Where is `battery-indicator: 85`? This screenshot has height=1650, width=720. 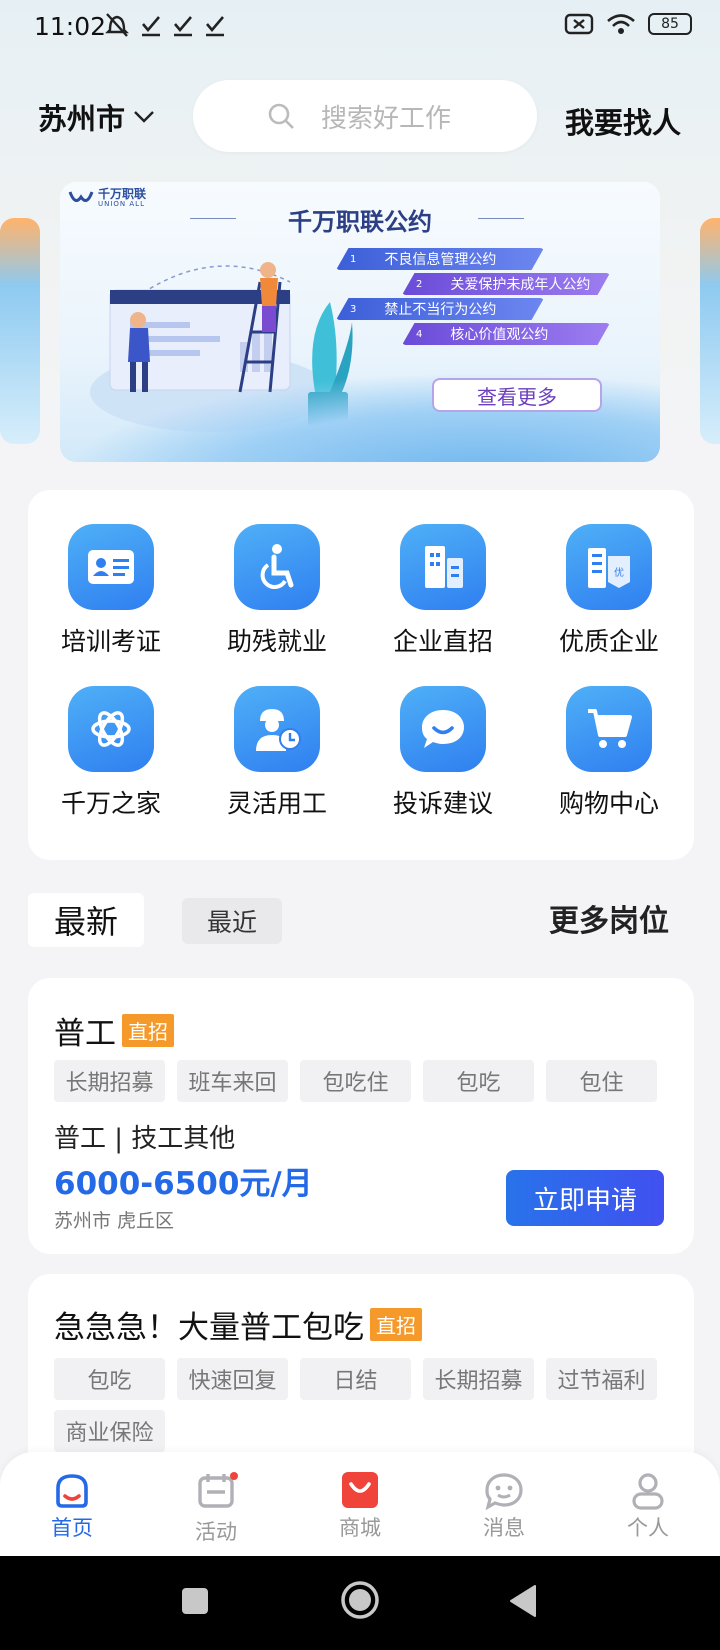 battery-indicator: 85 is located at coordinates (670, 24).